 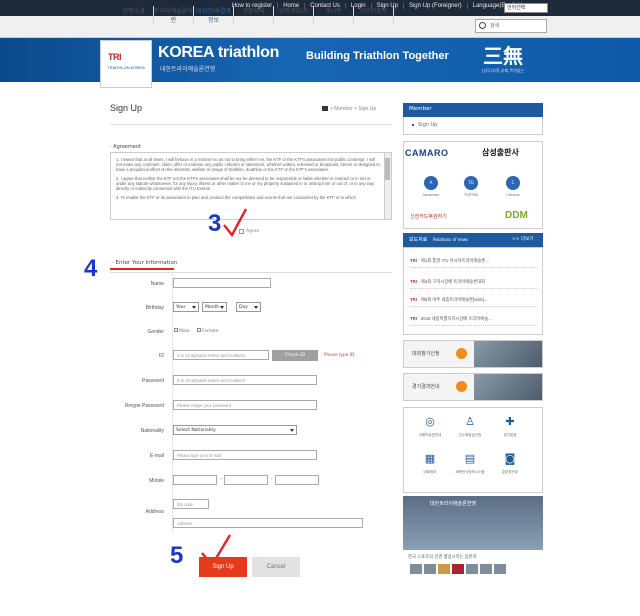 What do you see at coordinates (442, 557) in the screenshot?
I see `photo-text: 한국 스포츠의 인권 향상시키는 동반자` at bounding box center [442, 557].